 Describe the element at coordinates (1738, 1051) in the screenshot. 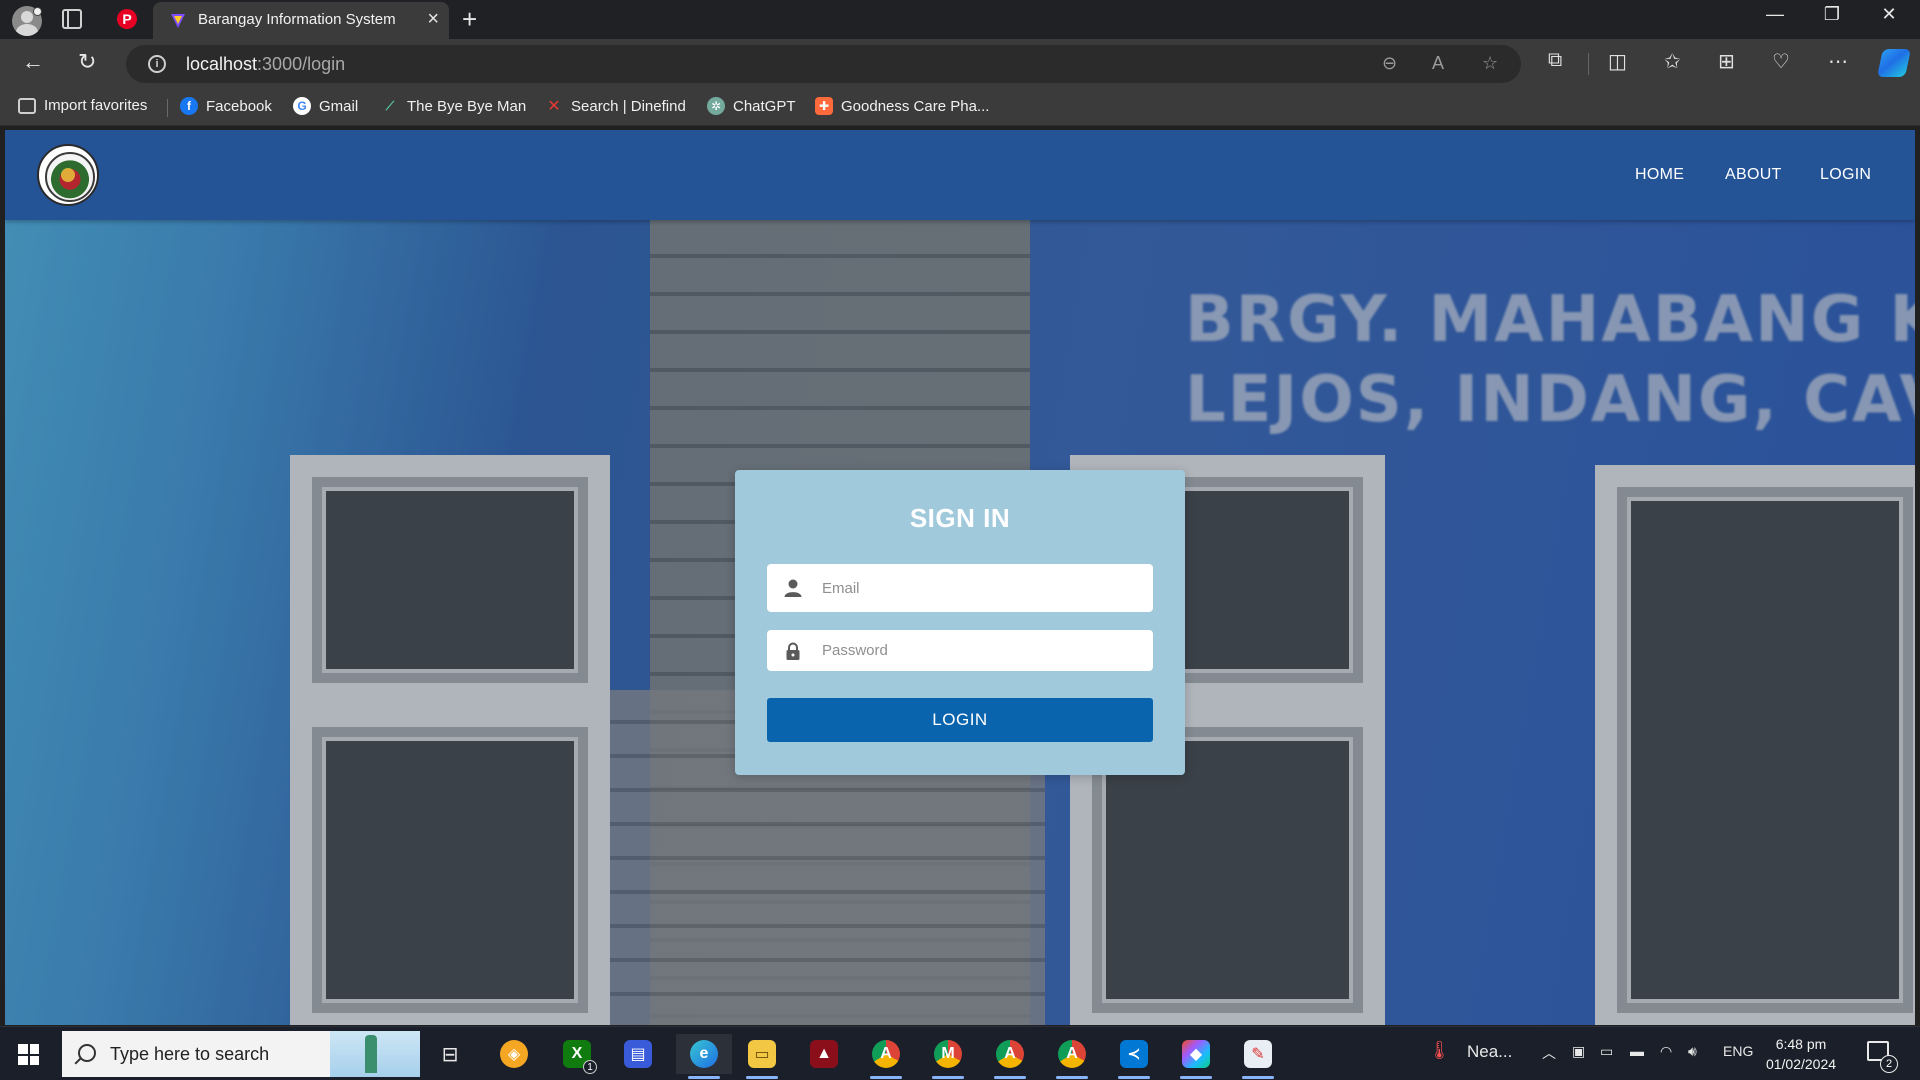

I see `language-indicator: ENG` at that location.